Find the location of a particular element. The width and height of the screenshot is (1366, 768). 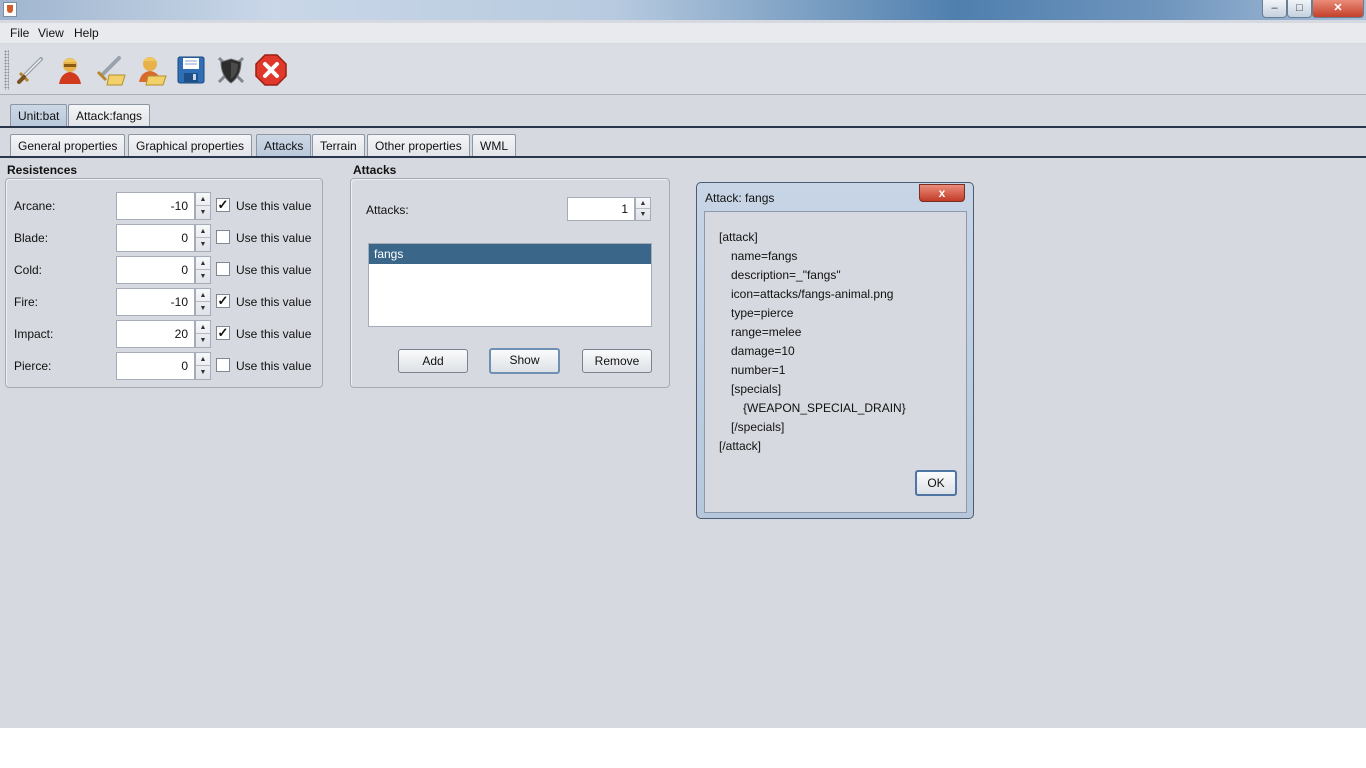

blank-area is located at coordinates (683, 748).